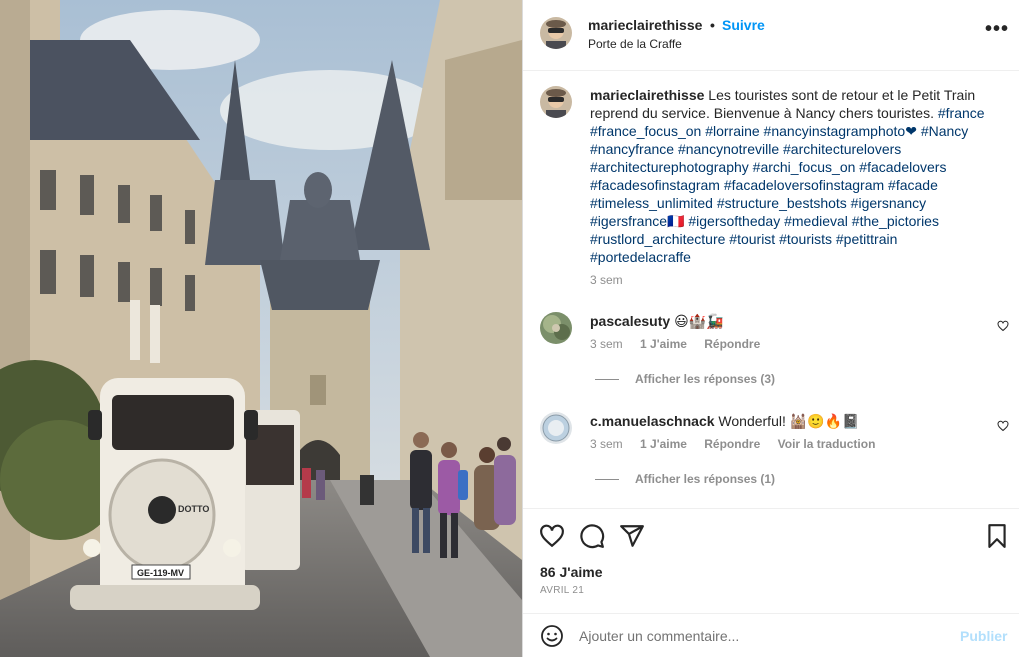 This screenshot has height=657, width=1019. I want to click on follow-button: Suivre, so click(743, 25).